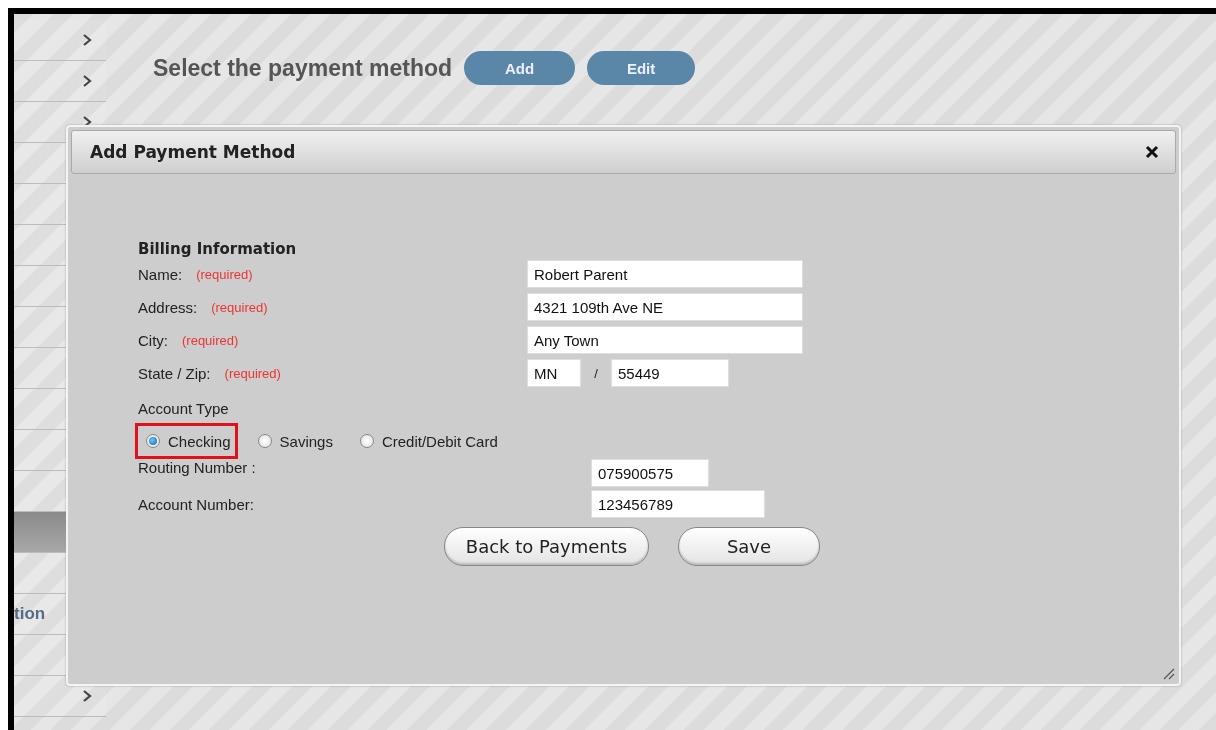  What do you see at coordinates (303, 68) in the screenshot?
I see `page-heading: Select the payment method` at bounding box center [303, 68].